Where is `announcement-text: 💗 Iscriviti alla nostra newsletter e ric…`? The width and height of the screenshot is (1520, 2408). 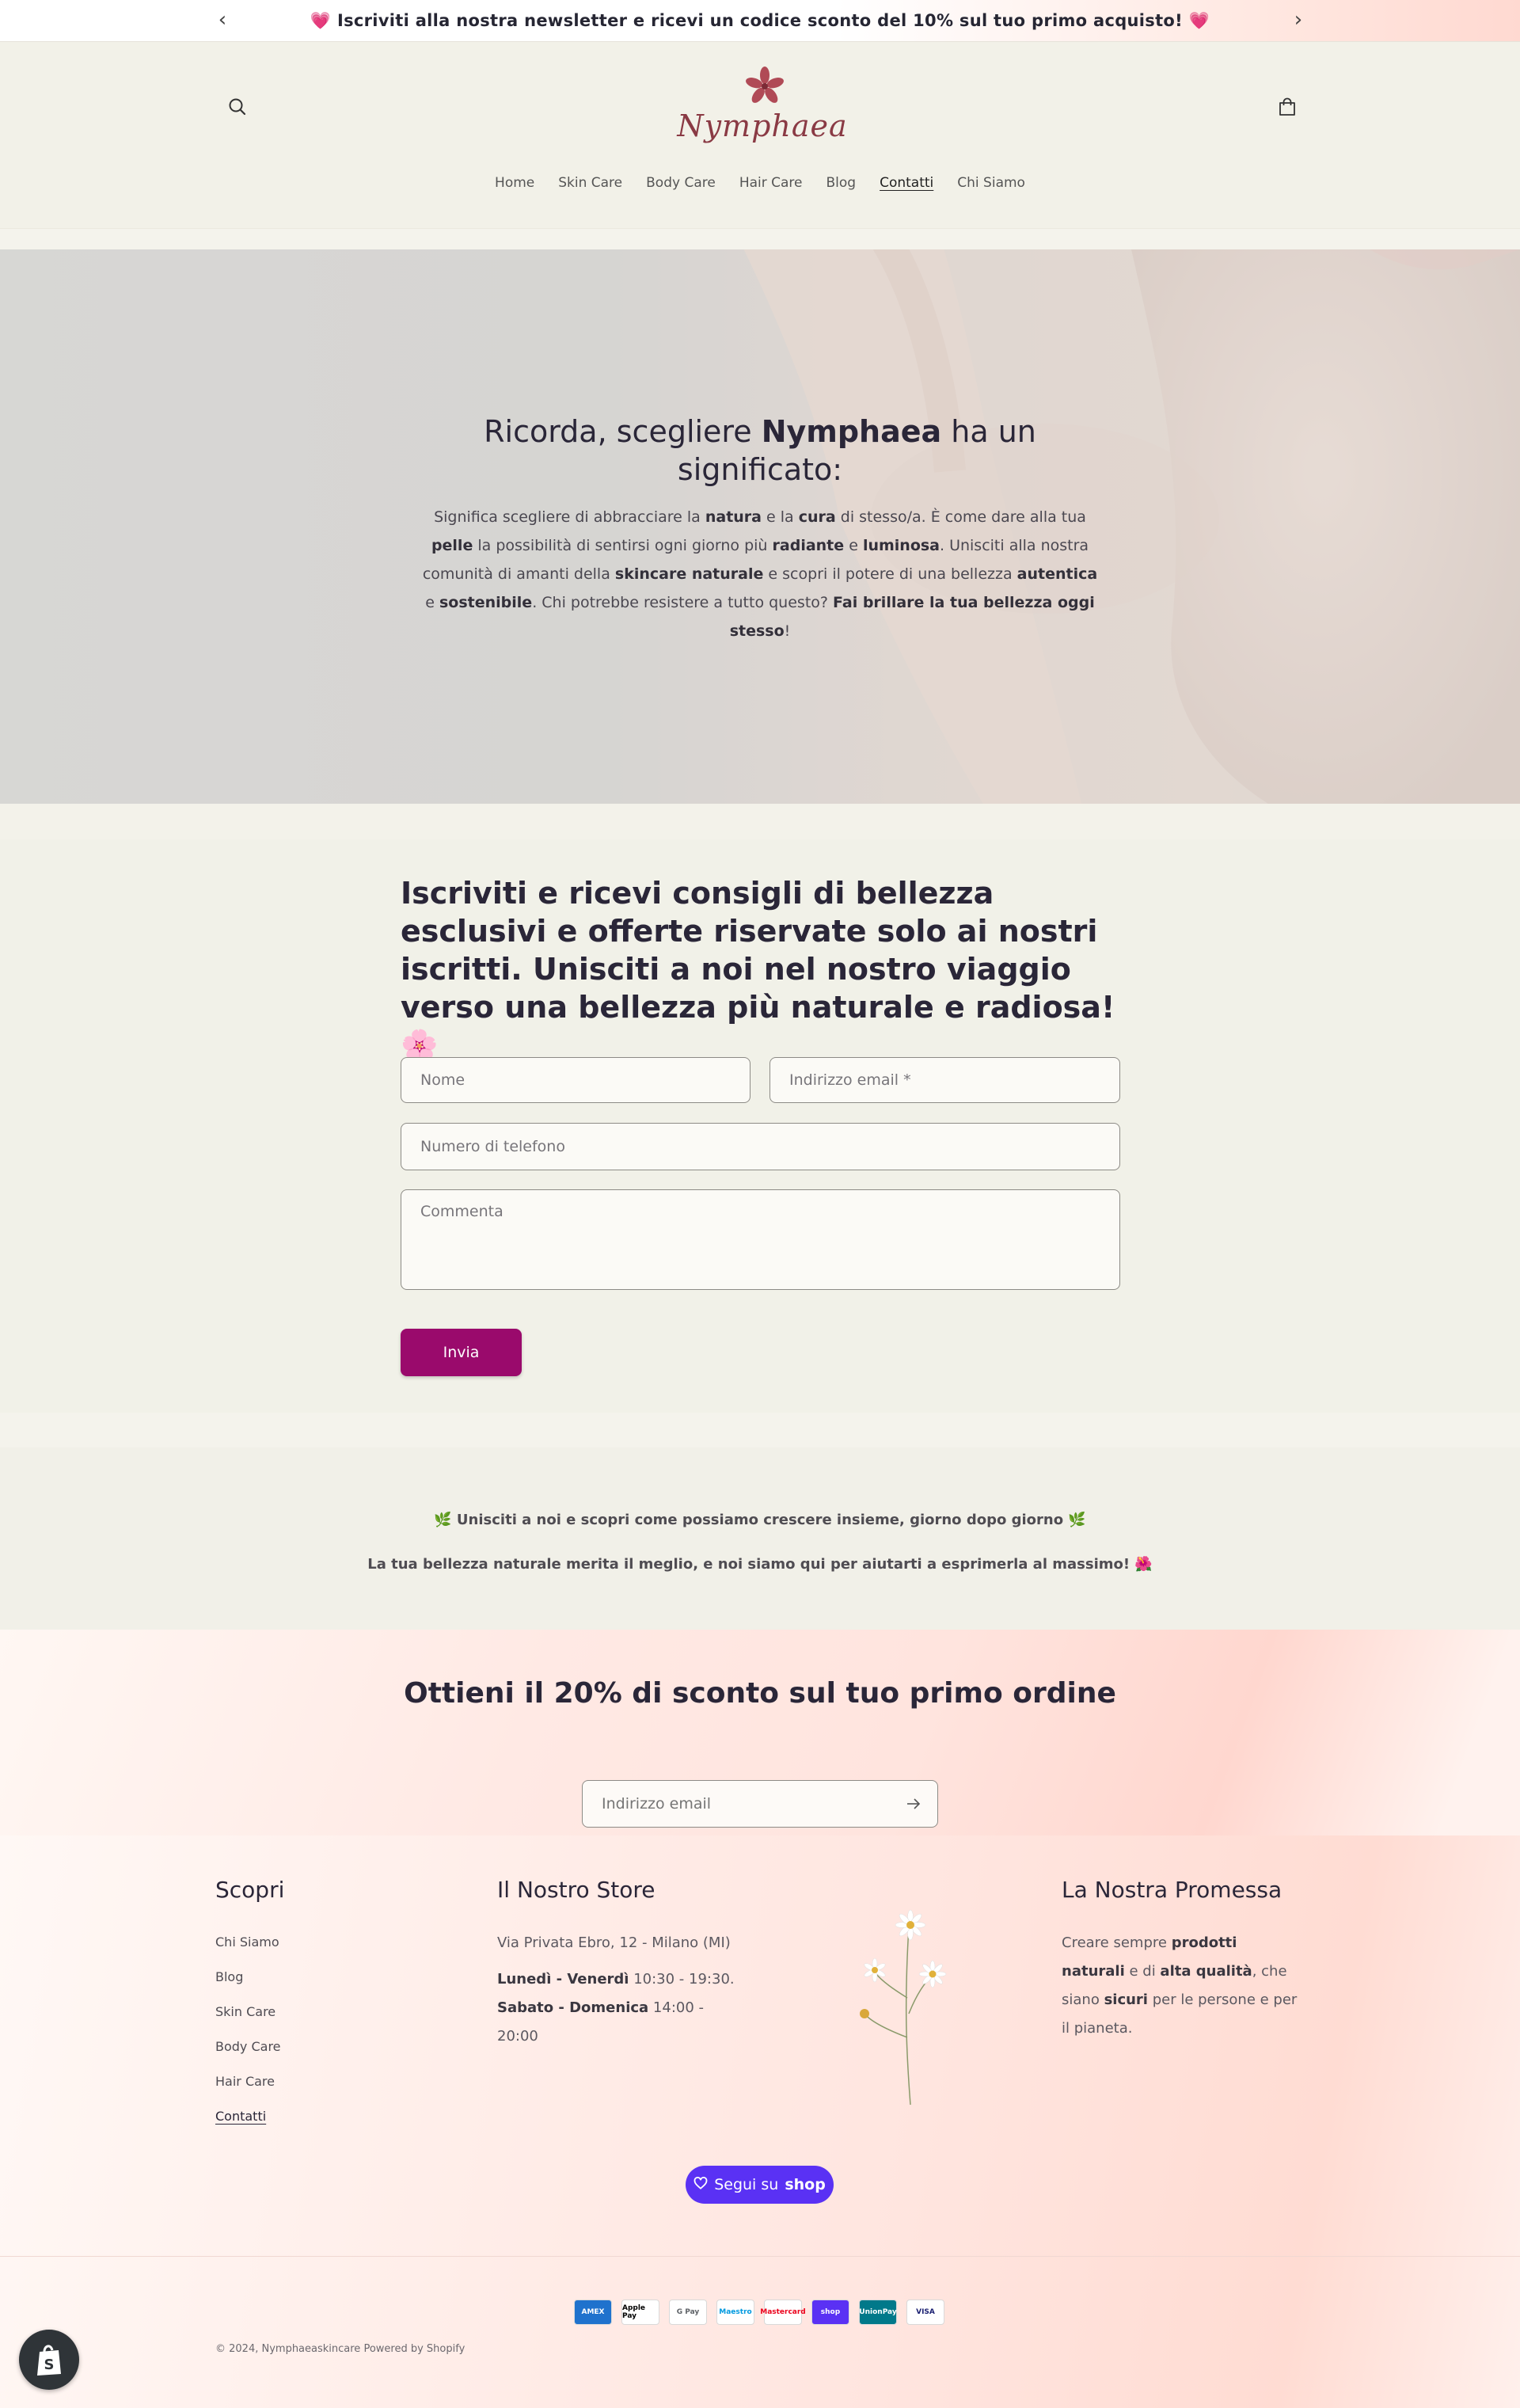 announcement-text: 💗 Iscriviti alla nostra newsletter e ric… is located at coordinates (760, 20).